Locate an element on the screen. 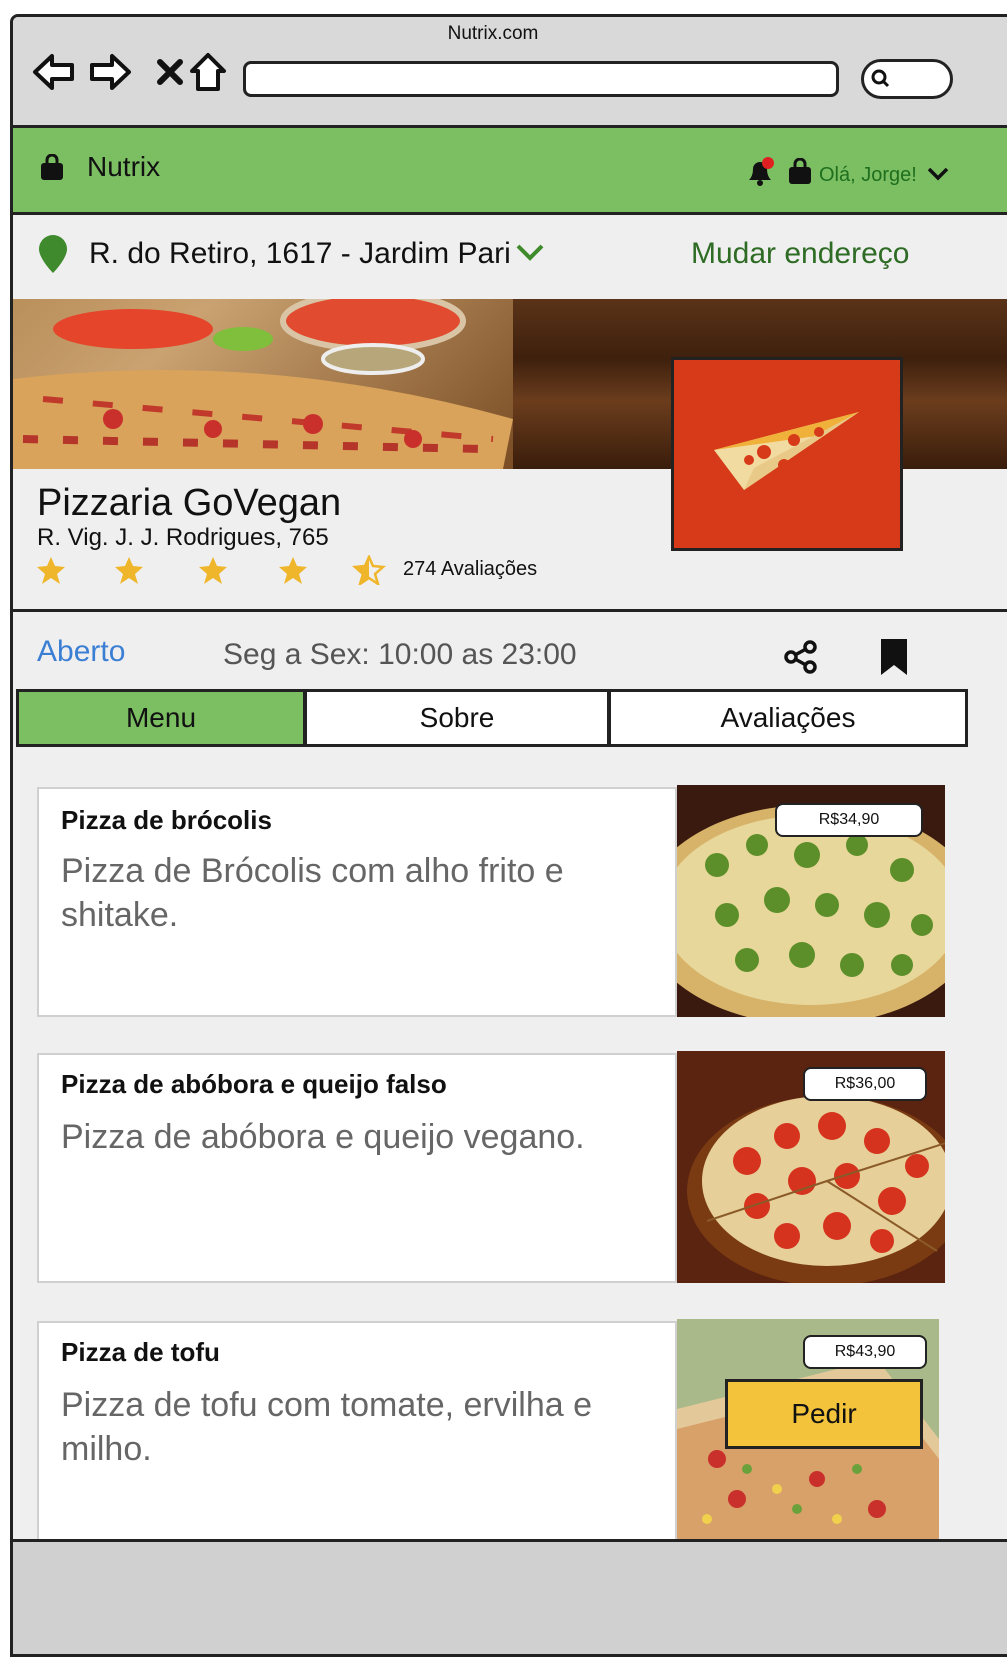 The width and height of the screenshot is (1007, 1657). opening-hours: Seg a Sex: 10:00 as 23:00 is located at coordinates (400, 654).